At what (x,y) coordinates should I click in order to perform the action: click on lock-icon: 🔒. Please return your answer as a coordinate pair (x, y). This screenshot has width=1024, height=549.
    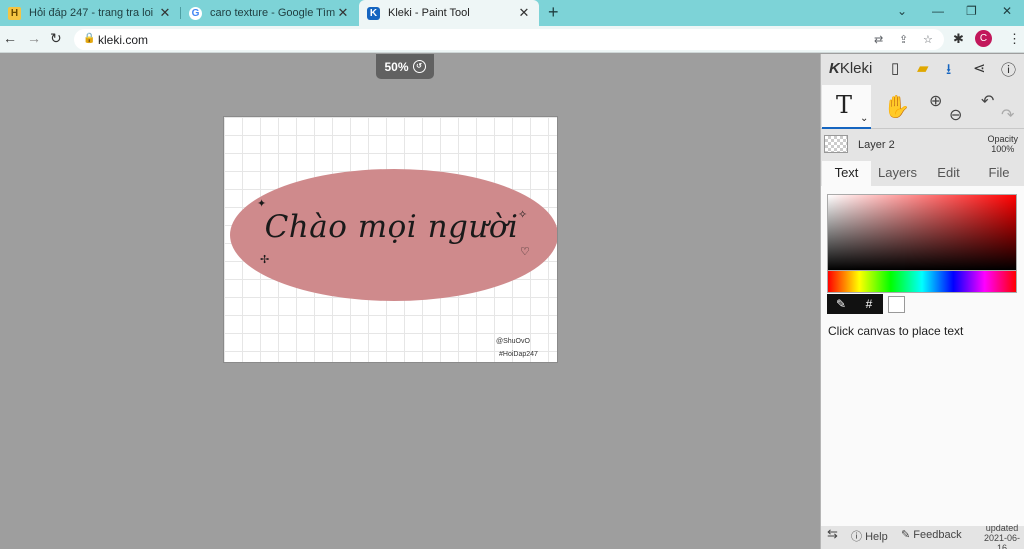
    Looking at the image, I should click on (89, 38).